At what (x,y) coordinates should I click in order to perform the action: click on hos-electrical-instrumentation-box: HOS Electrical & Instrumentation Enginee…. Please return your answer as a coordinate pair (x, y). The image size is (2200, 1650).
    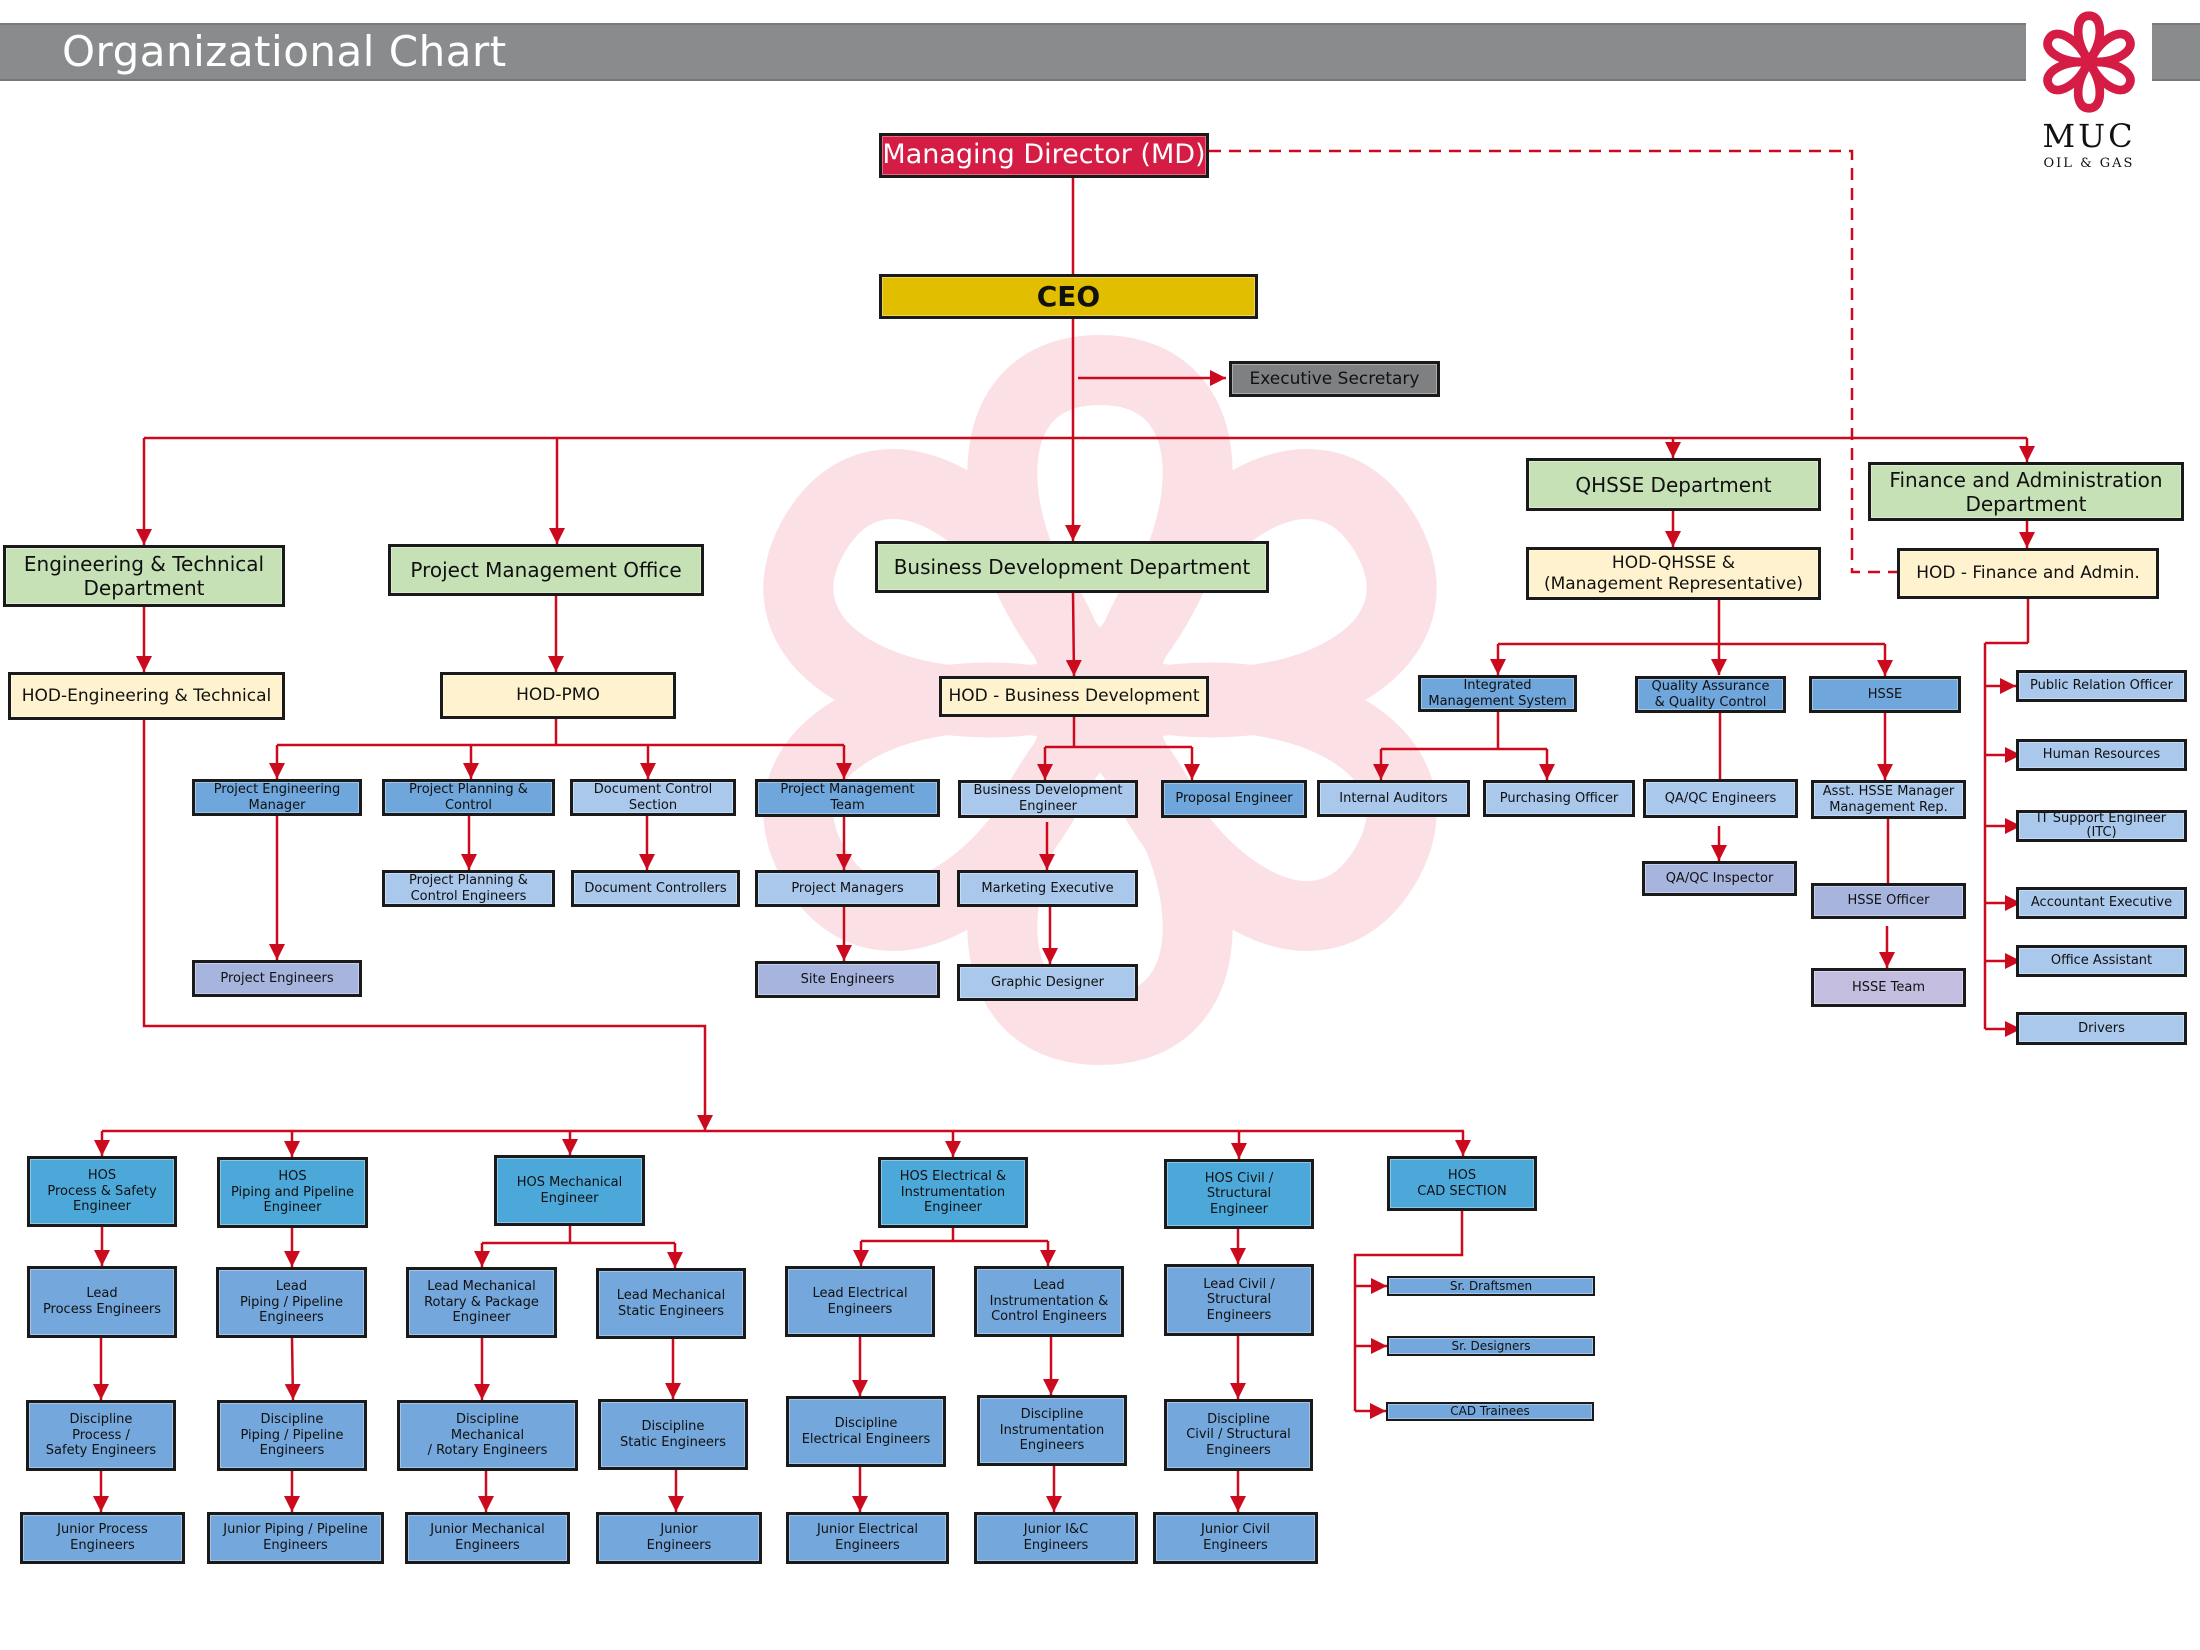
    Looking at the image, I should click on (953, 1192).